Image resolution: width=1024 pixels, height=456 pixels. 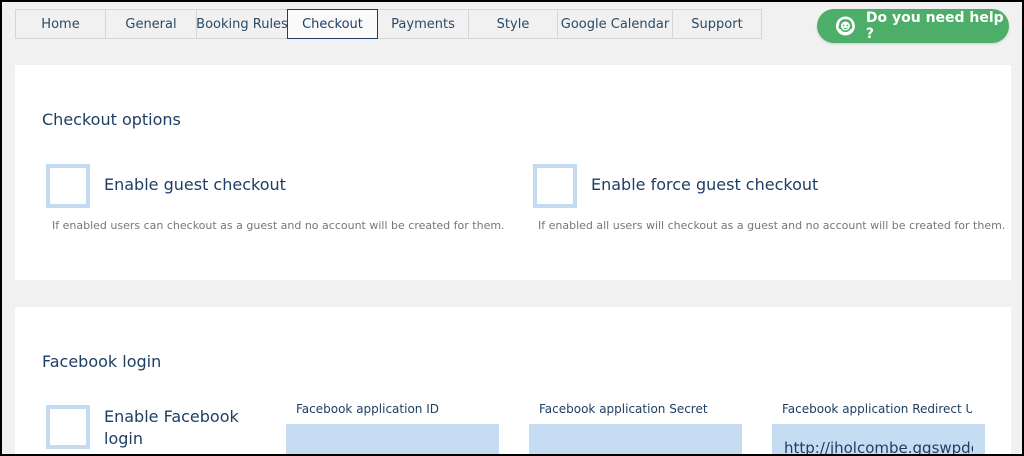 I want to click on tab-home: Home, so click(x=60, y=24).